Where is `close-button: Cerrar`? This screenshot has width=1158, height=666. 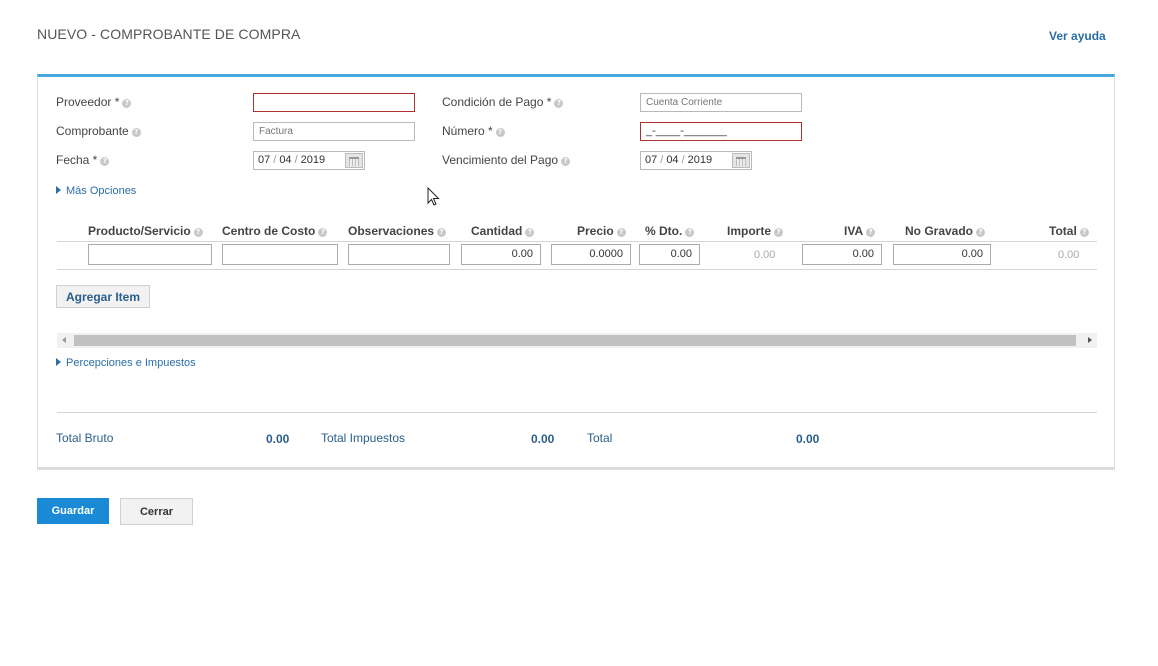
close-button: Cerrar is located at coordinates (156, 511).